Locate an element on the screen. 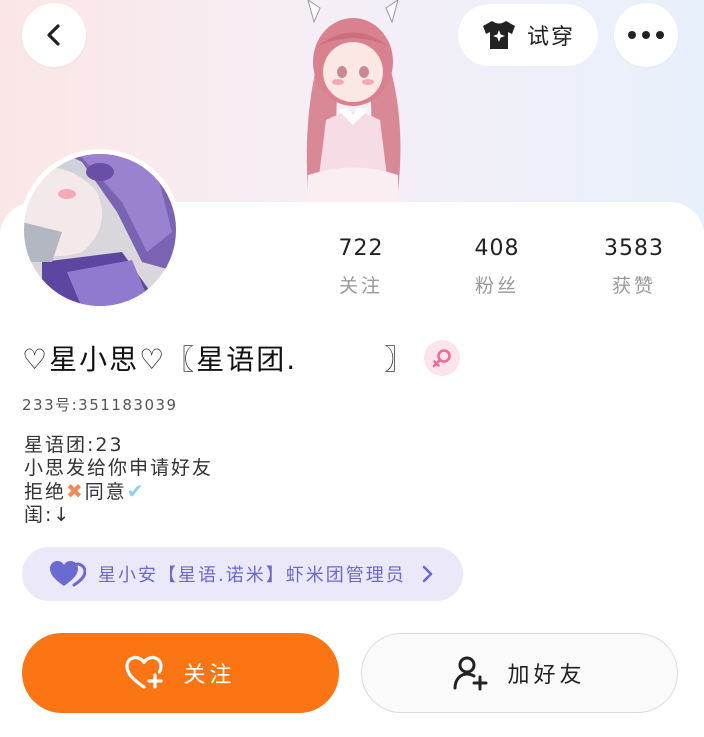  bio: 星语团:23 小思发给你申请好友 拒绝✖同意✔ 闺:↓ is located at coordinates (118, 480).